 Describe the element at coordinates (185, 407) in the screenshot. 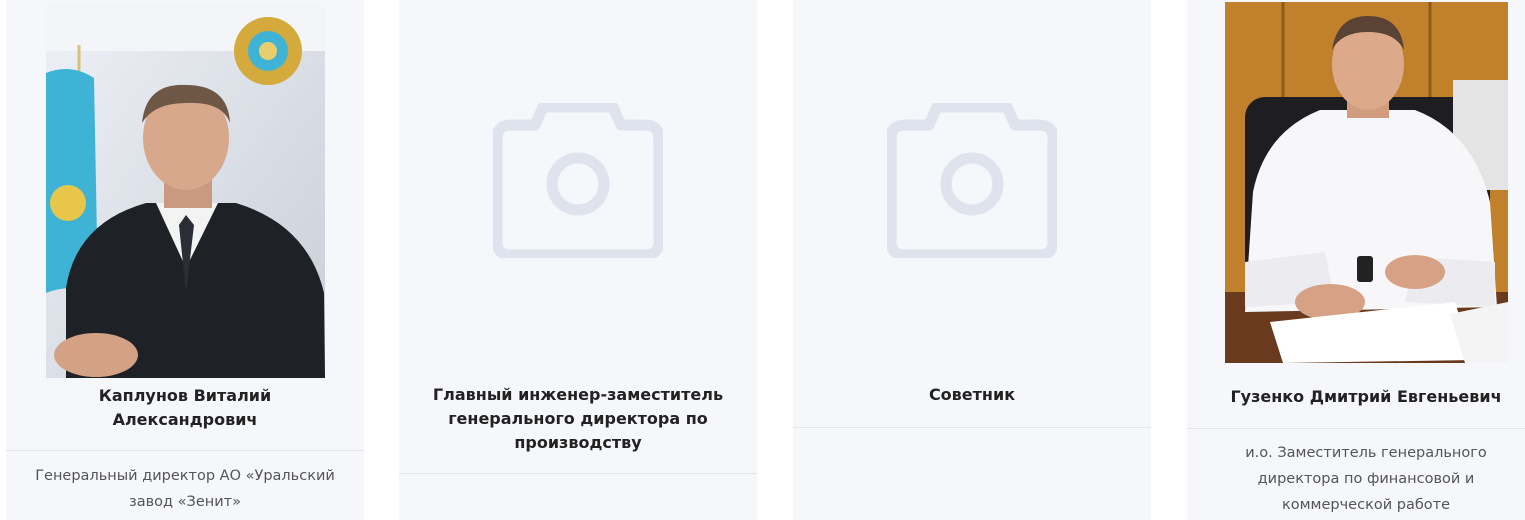

I see `person-name: Каплунов Виталий Александрович` at that location.